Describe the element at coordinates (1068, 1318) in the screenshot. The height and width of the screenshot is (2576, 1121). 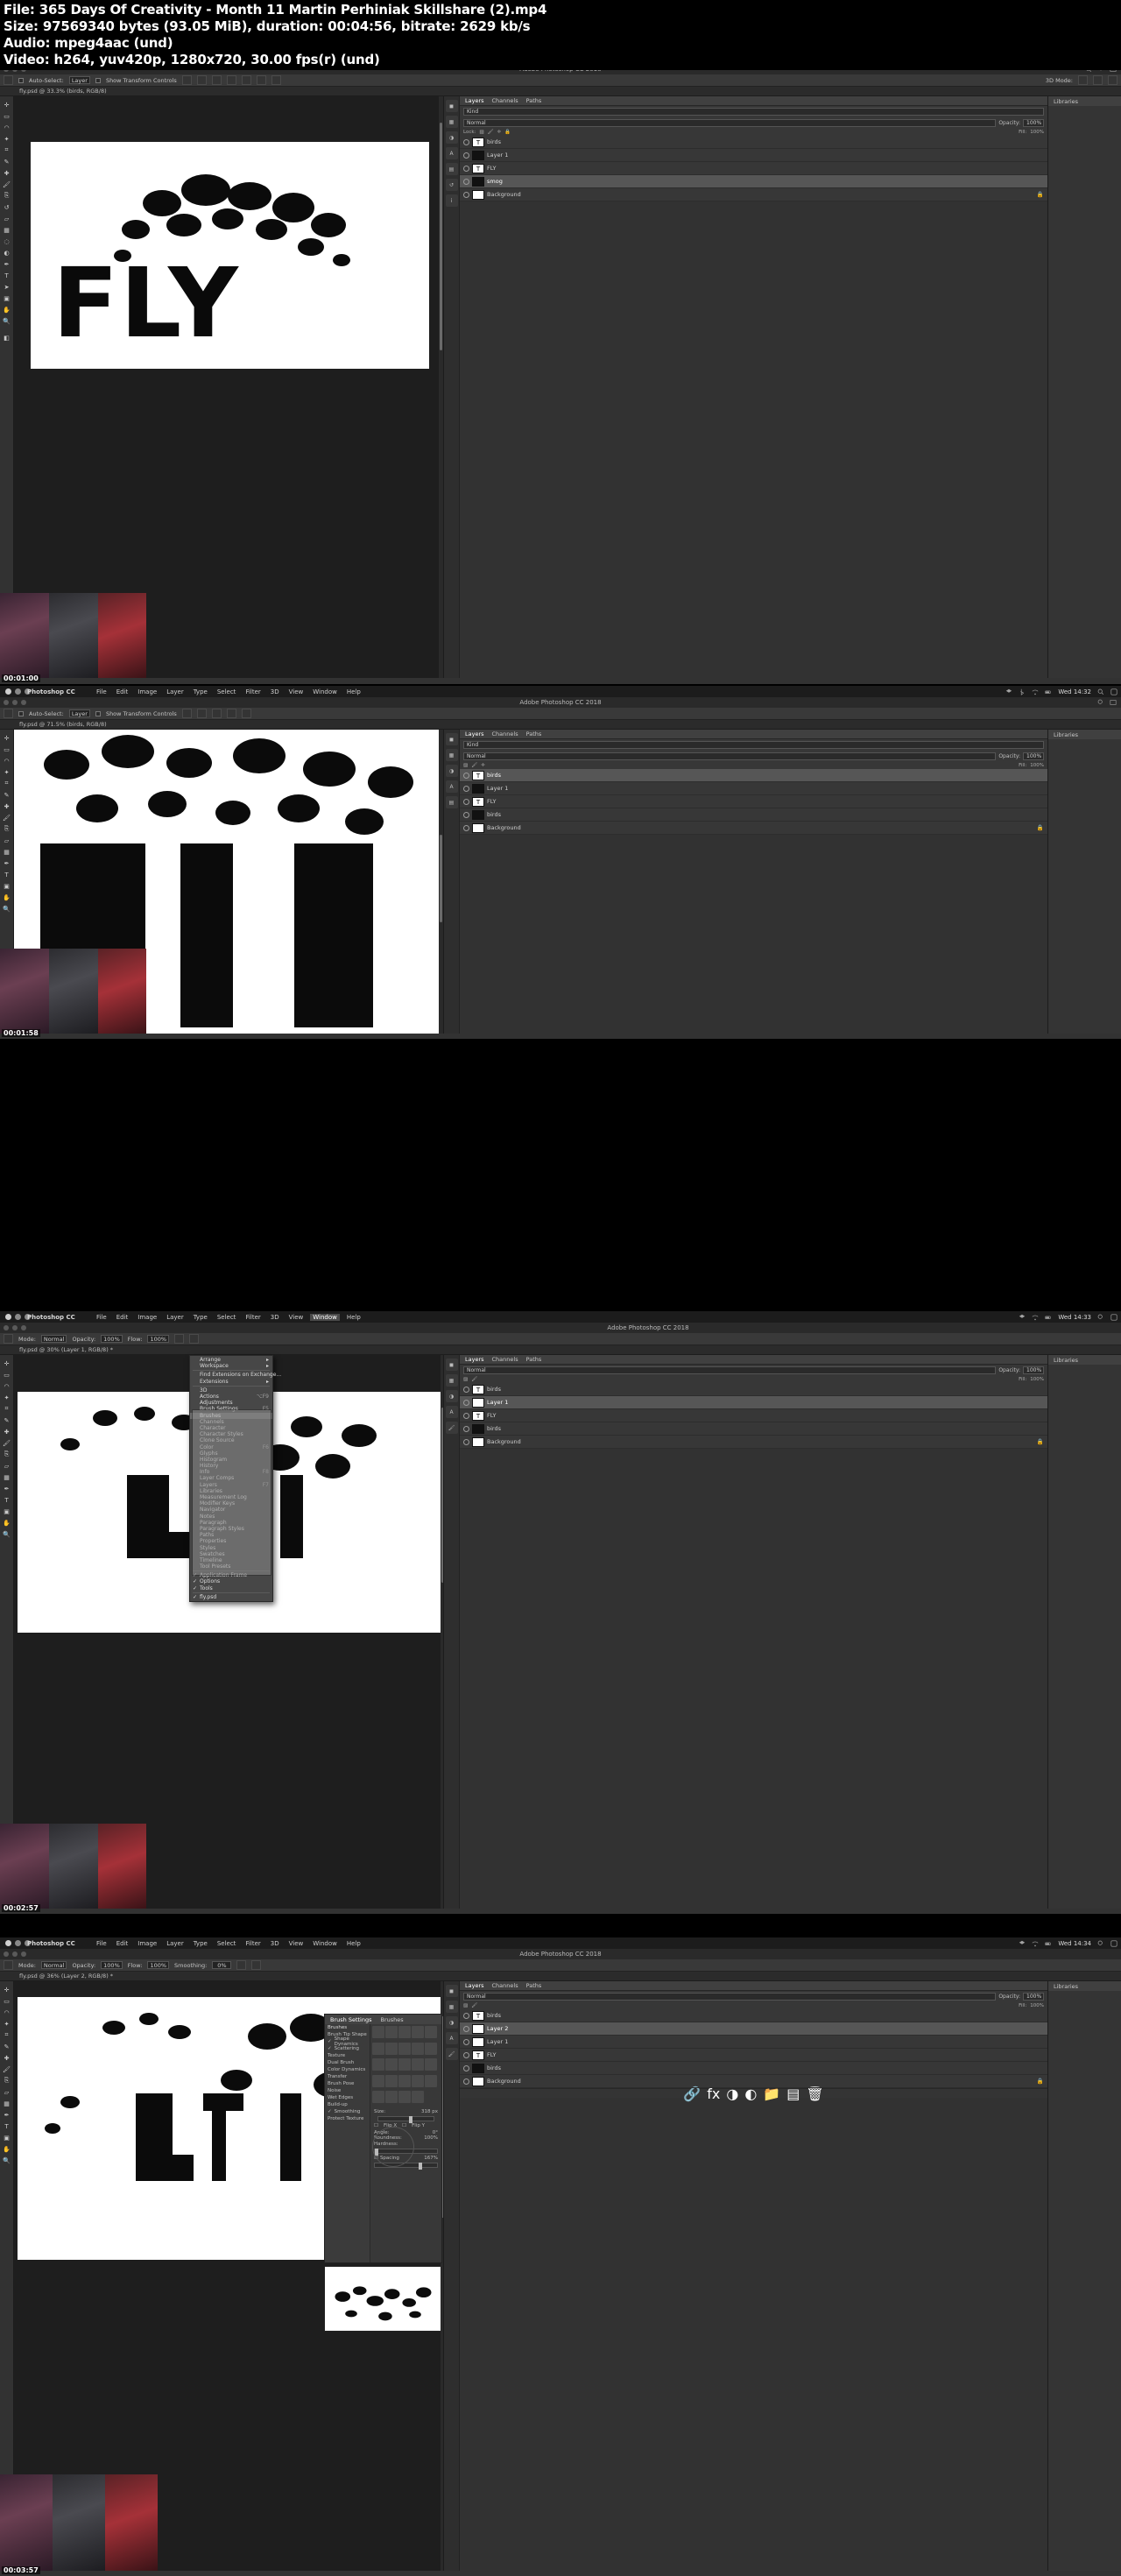
I see `status-icons-3: Wed 14:33` at that location.